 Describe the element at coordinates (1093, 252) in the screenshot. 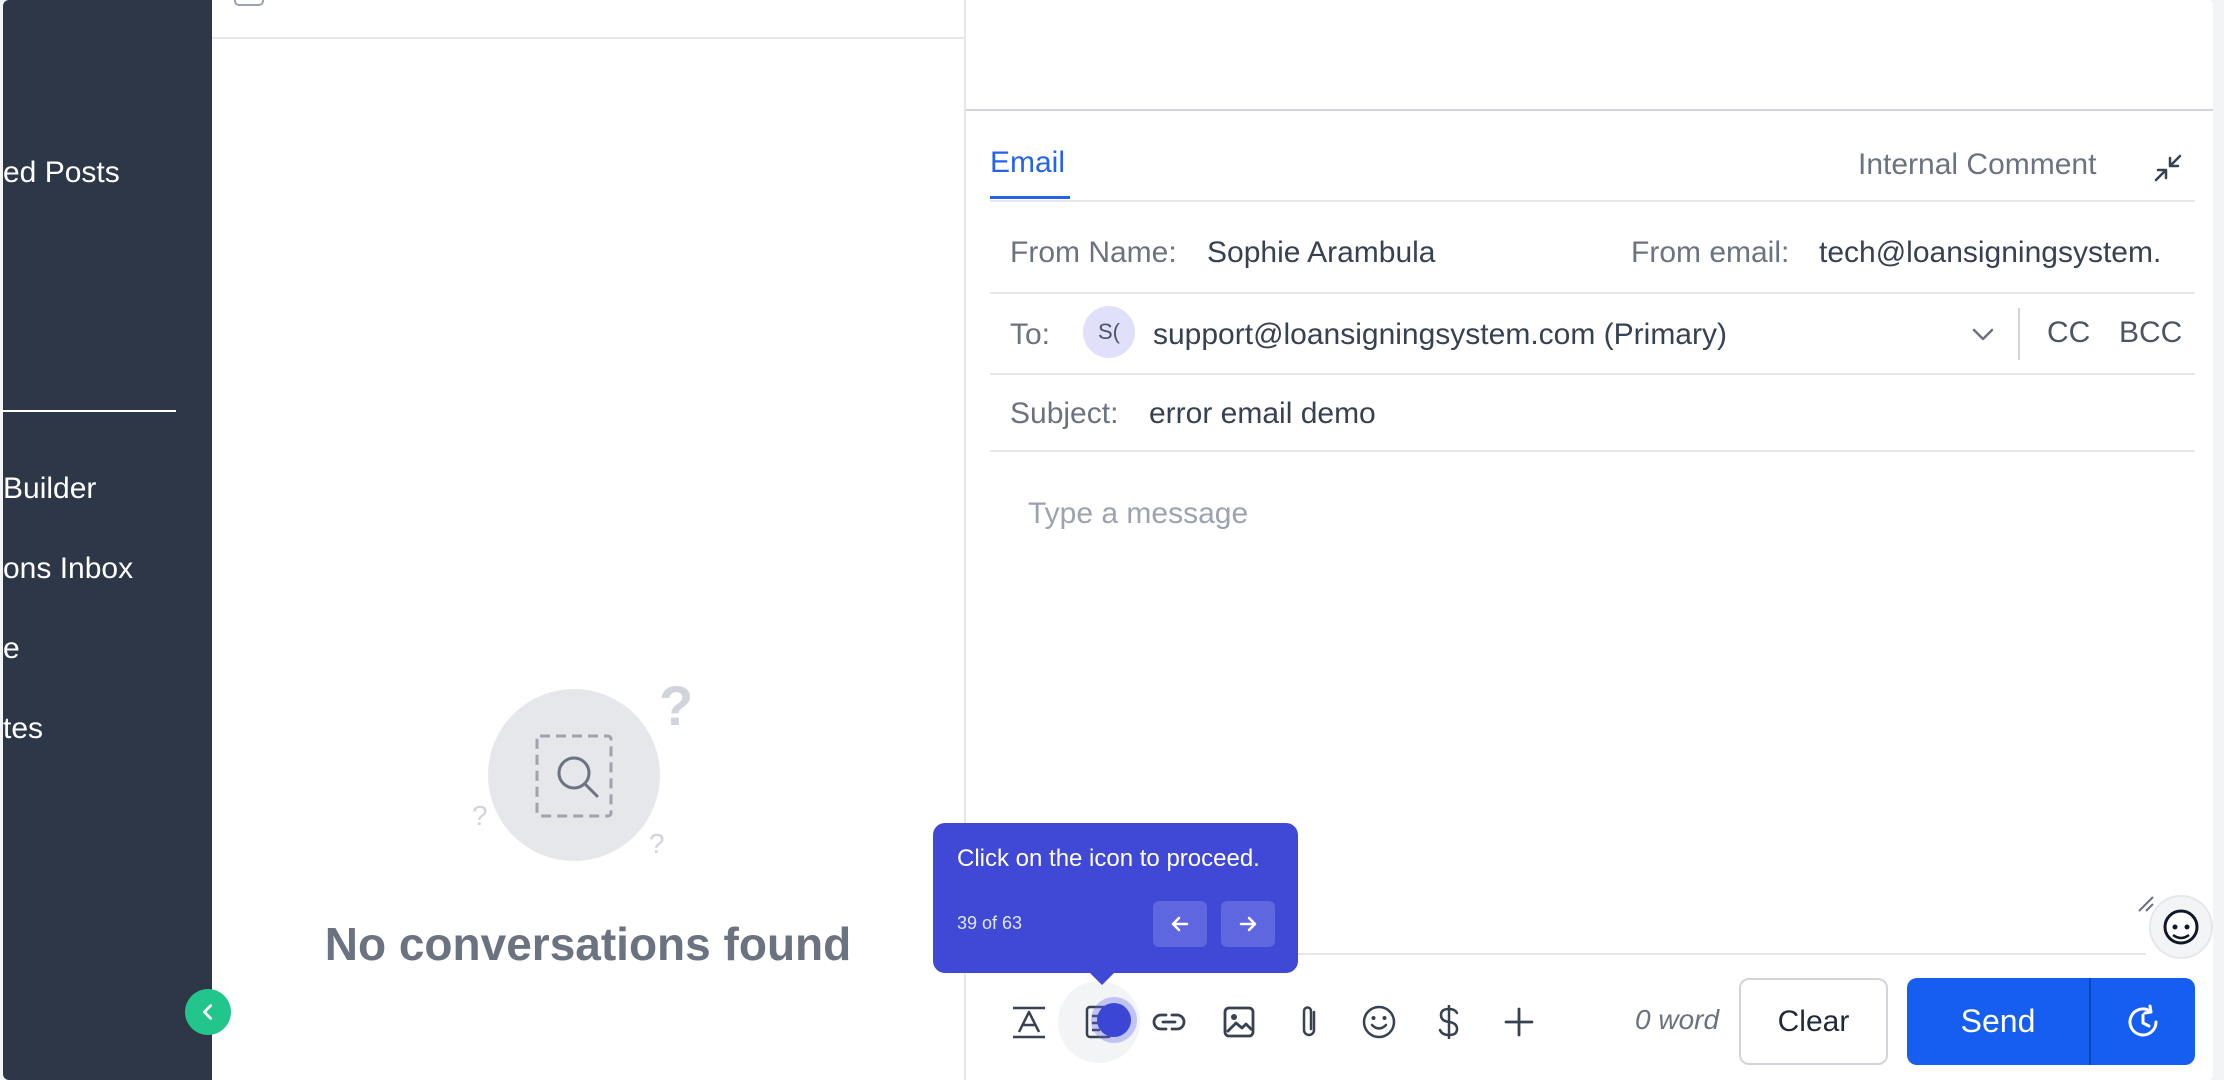

I see `from-name-label: From Name:` at that location.